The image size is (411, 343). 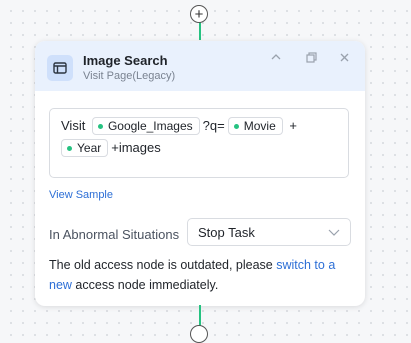 I want to click on select-value: Stop Task, so click(x=226, y=232).